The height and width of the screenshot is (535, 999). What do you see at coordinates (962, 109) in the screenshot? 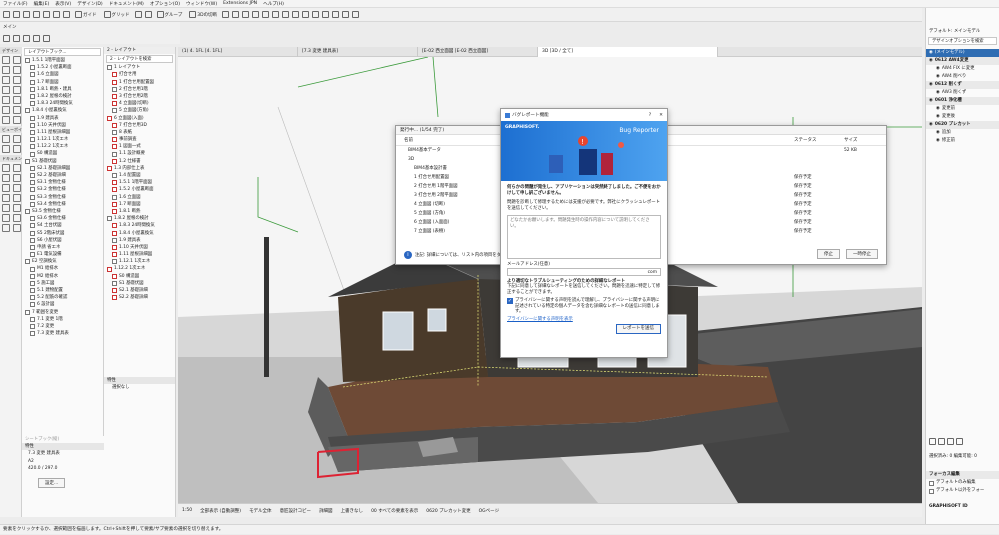
I see `design-option-item: ◉ 変更前` at bounding box center [962, 109].